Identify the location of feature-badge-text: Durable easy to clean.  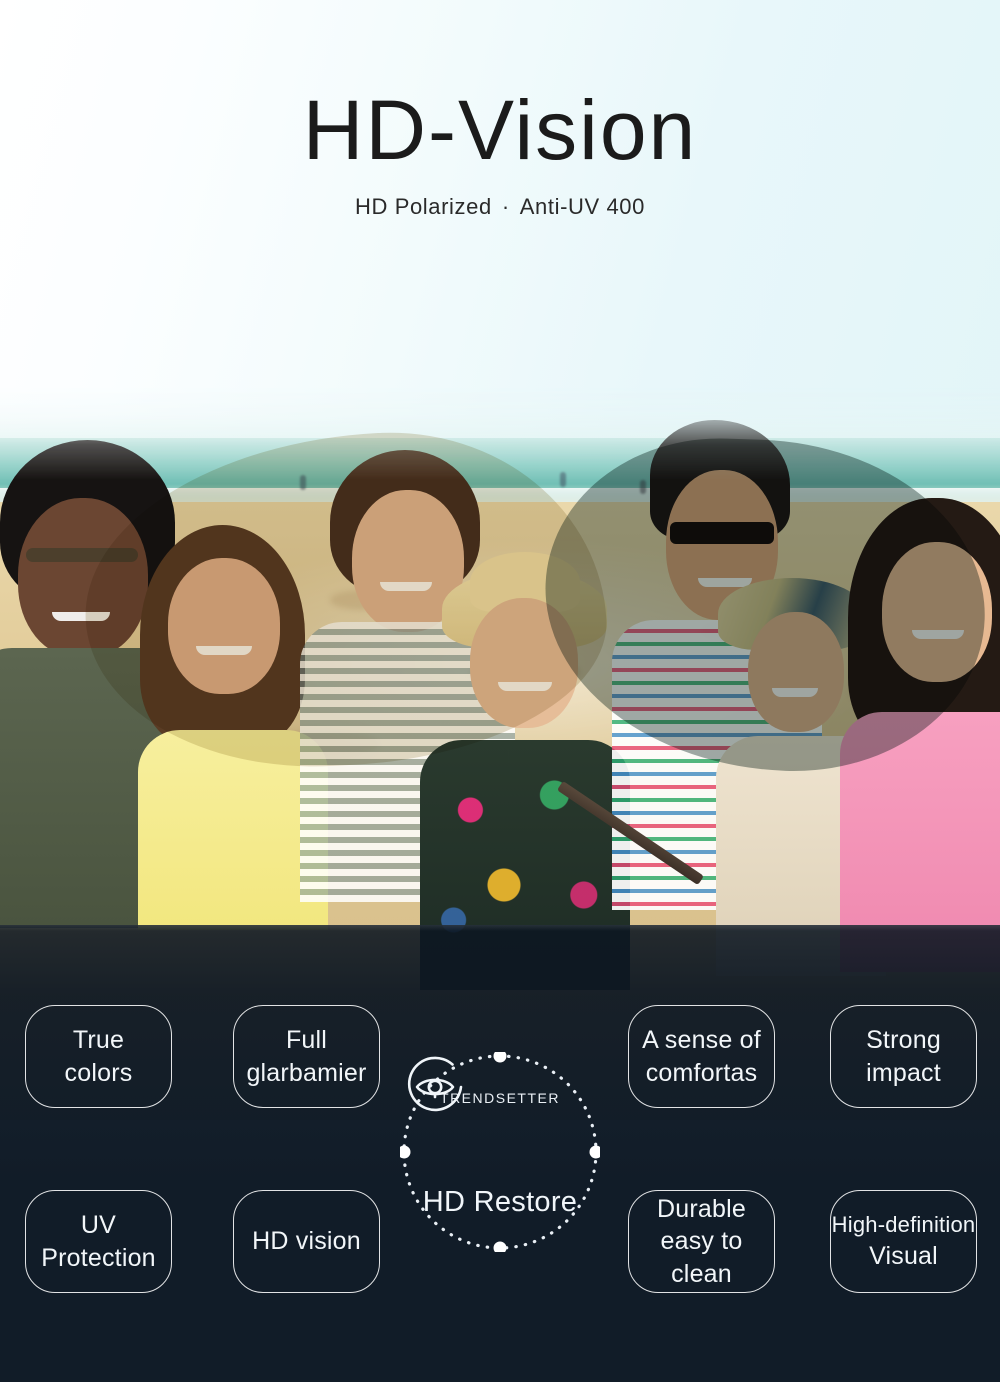
(701, 1242).